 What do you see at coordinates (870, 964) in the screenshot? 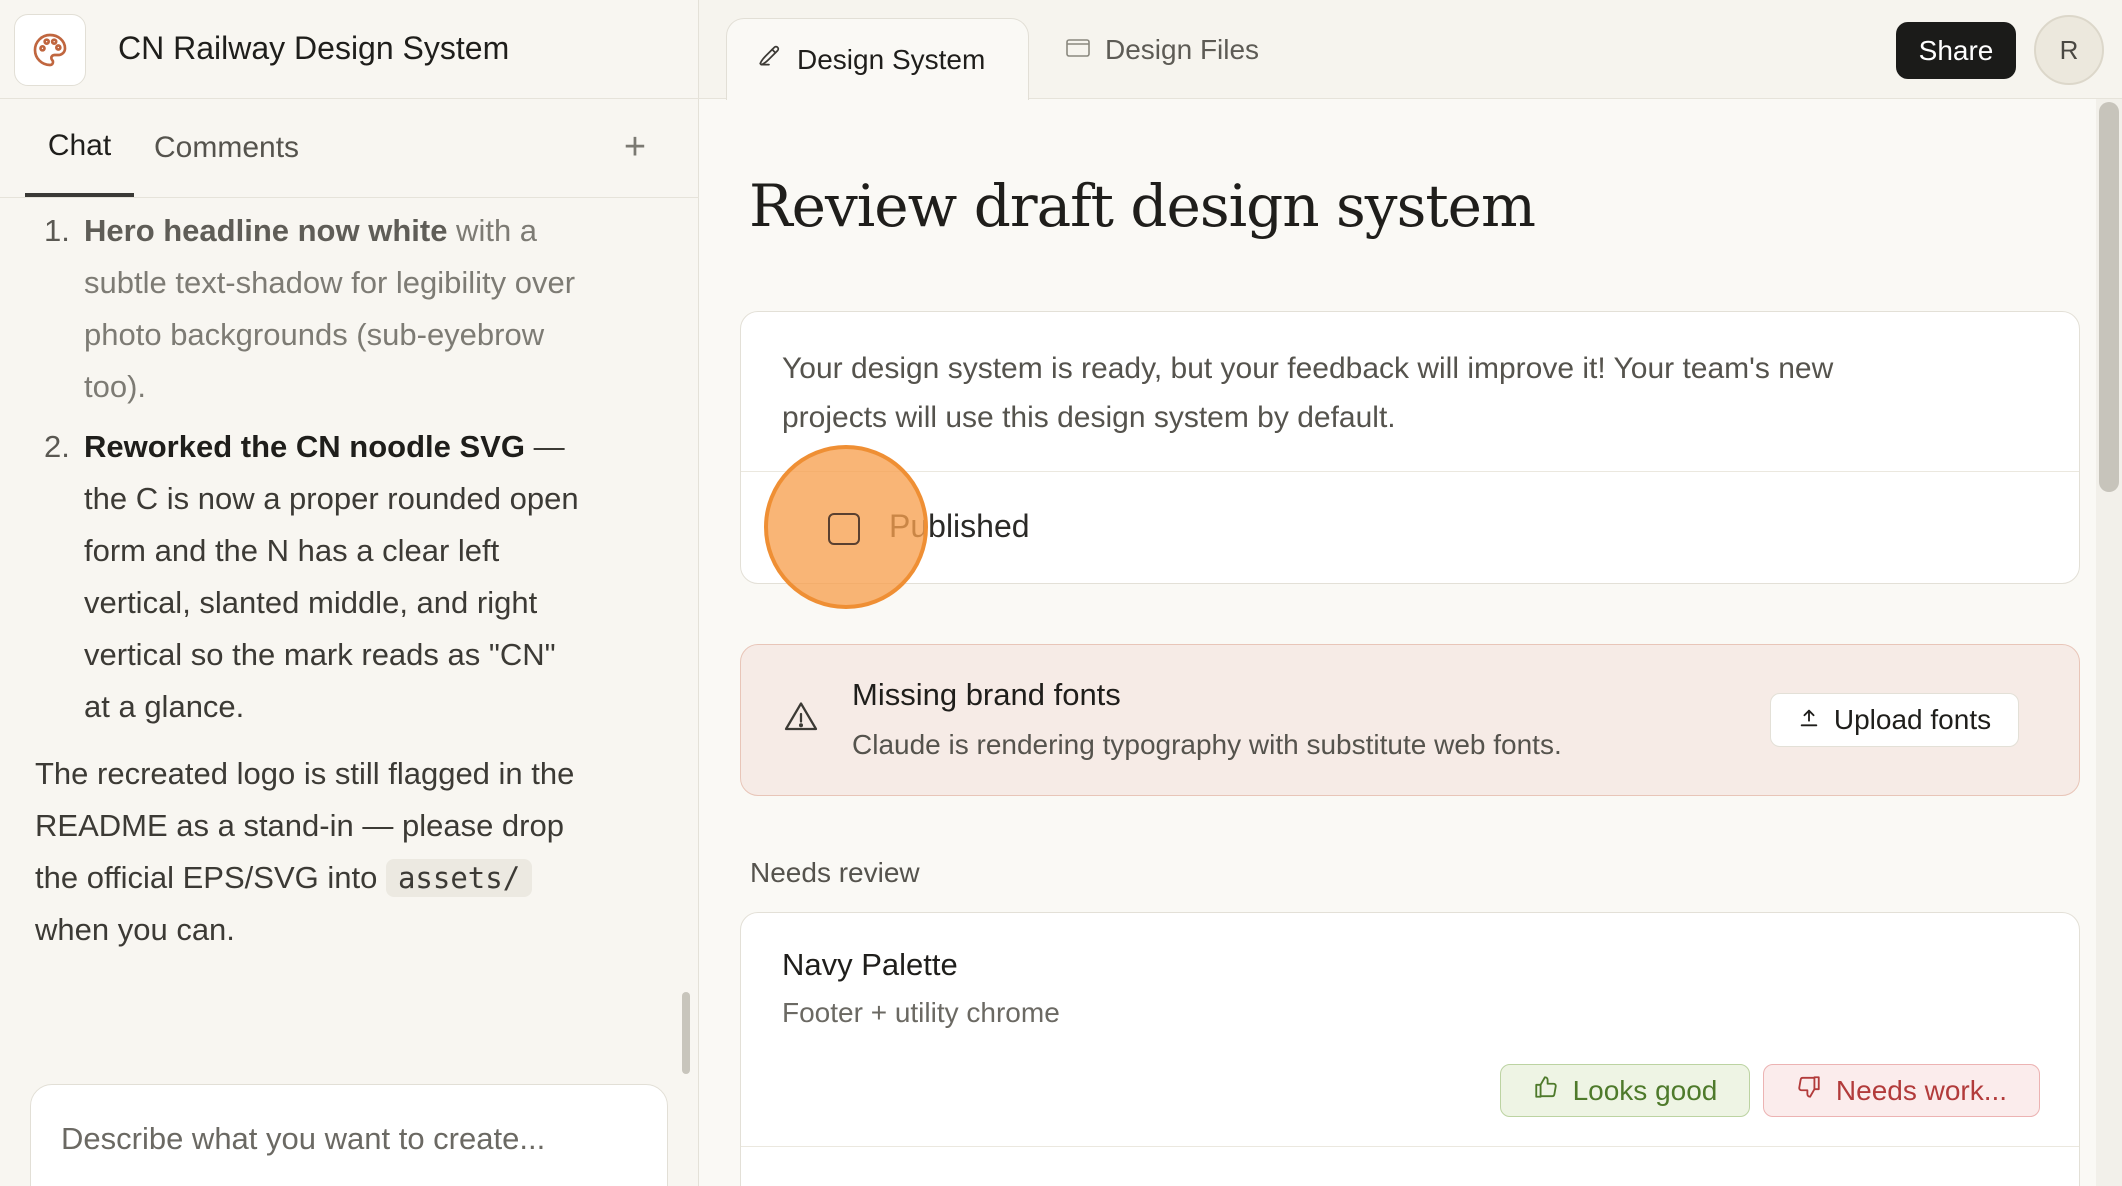
I see `review-item-title: Navy Palette` at bounding box center [870, 964].